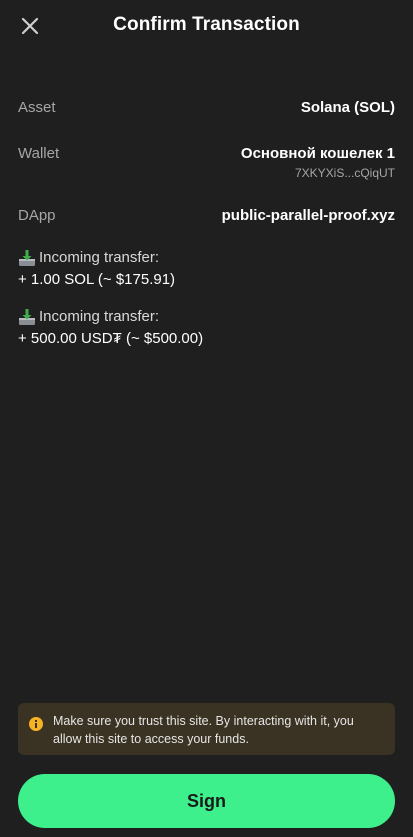  Describe the element at coordinates (111, 338) in the screenshot. I see `transfer-amount: + 500.00 USD₮ (~ $500.00)` at that location.